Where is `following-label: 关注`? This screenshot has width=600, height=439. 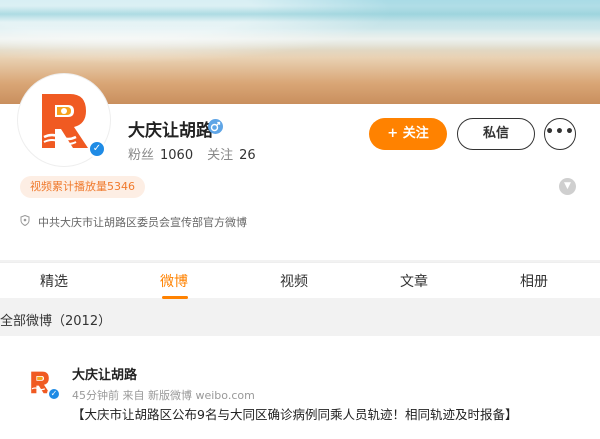 following-label: 关注 is located at coordinates (220, 155).